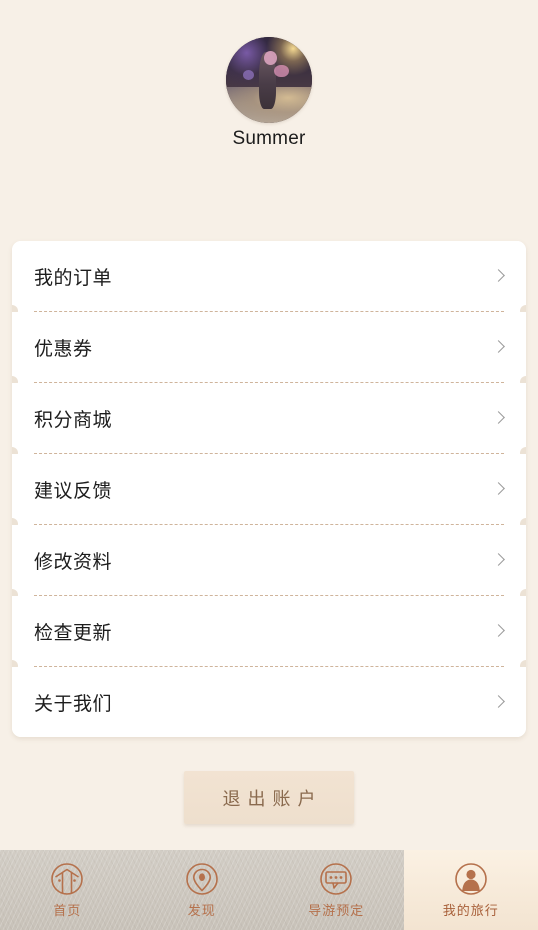 This screenshot has width=538, height=930. What do you see at coordinates (471, 879) in the screenshot?
I see `user-profile-icon` at bounding box center [471, 879].